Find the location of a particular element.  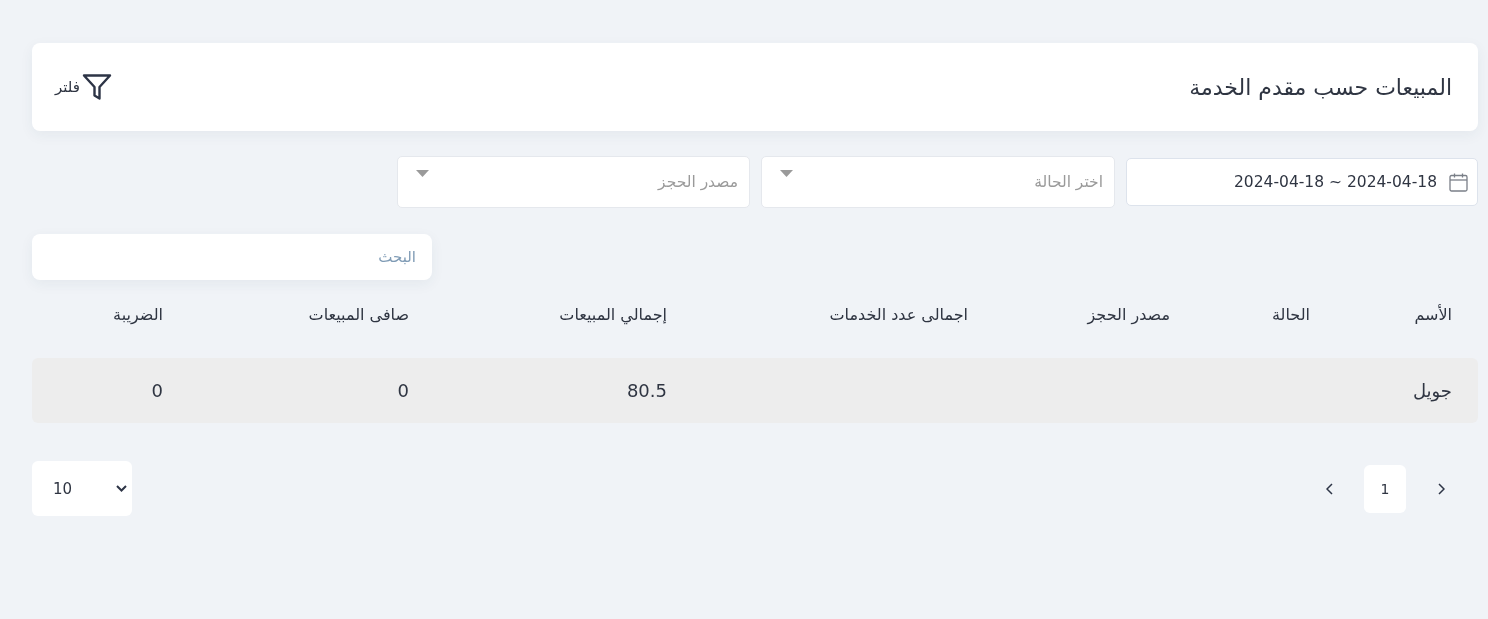

filter-button: فلتر is located at coordinates (83, 87).